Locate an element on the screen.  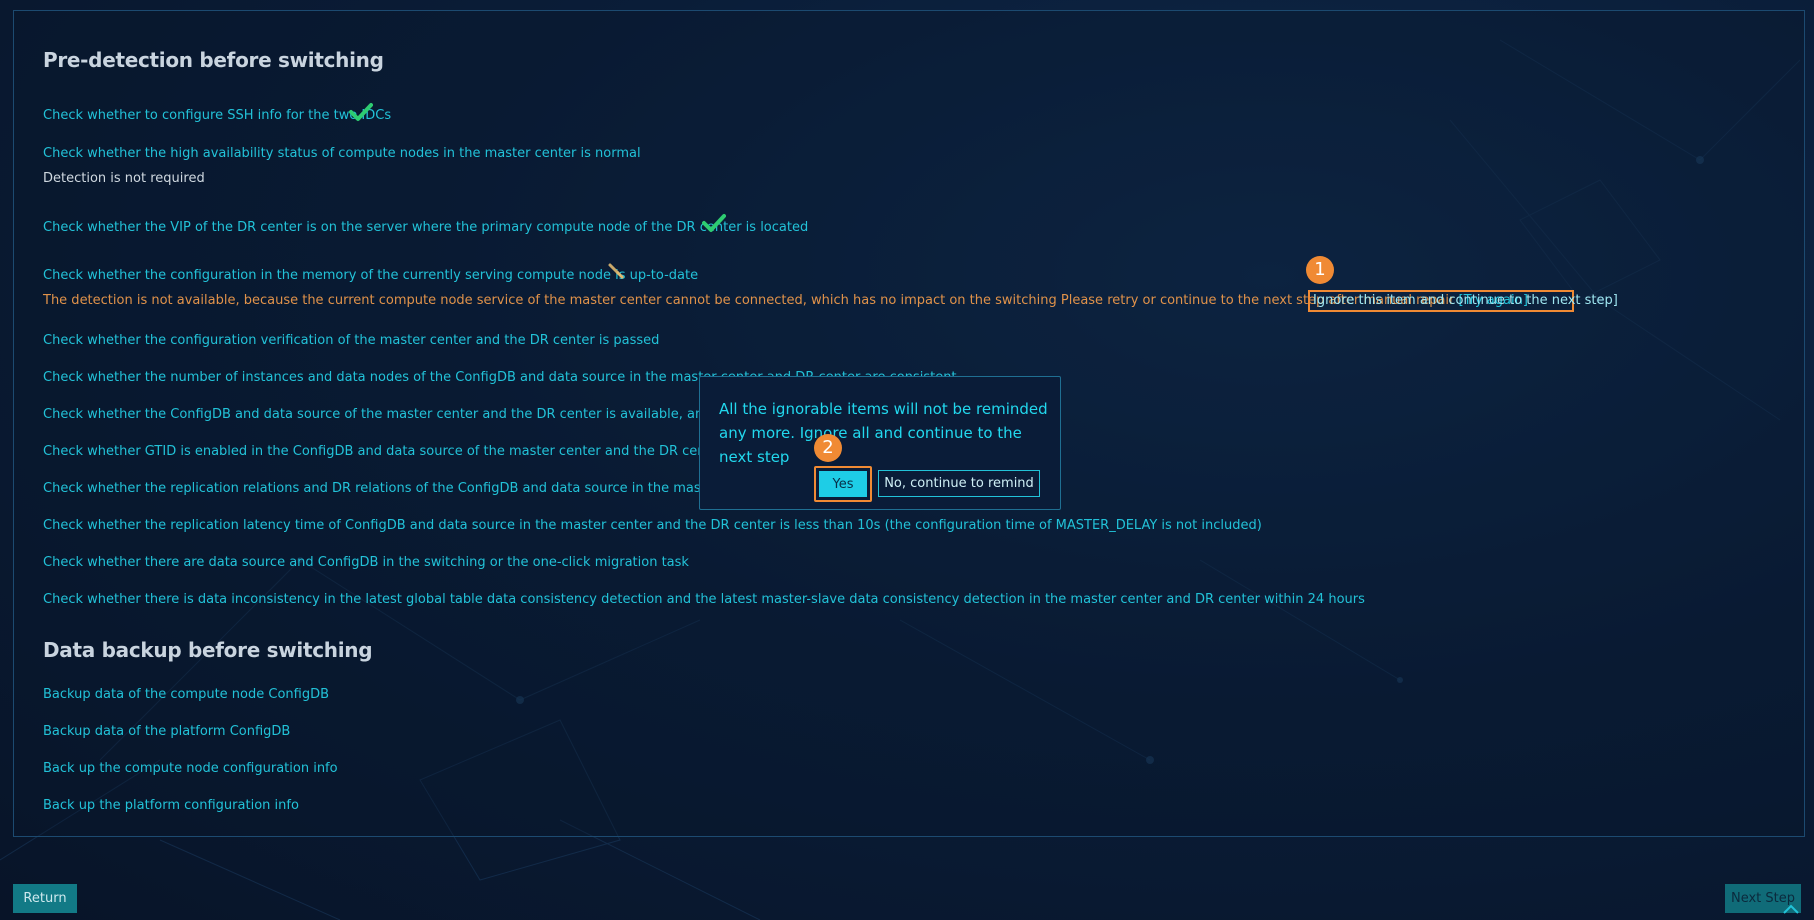
section-title-pre-detection: Pre-detection before switching is located at coordinates (213, 60).